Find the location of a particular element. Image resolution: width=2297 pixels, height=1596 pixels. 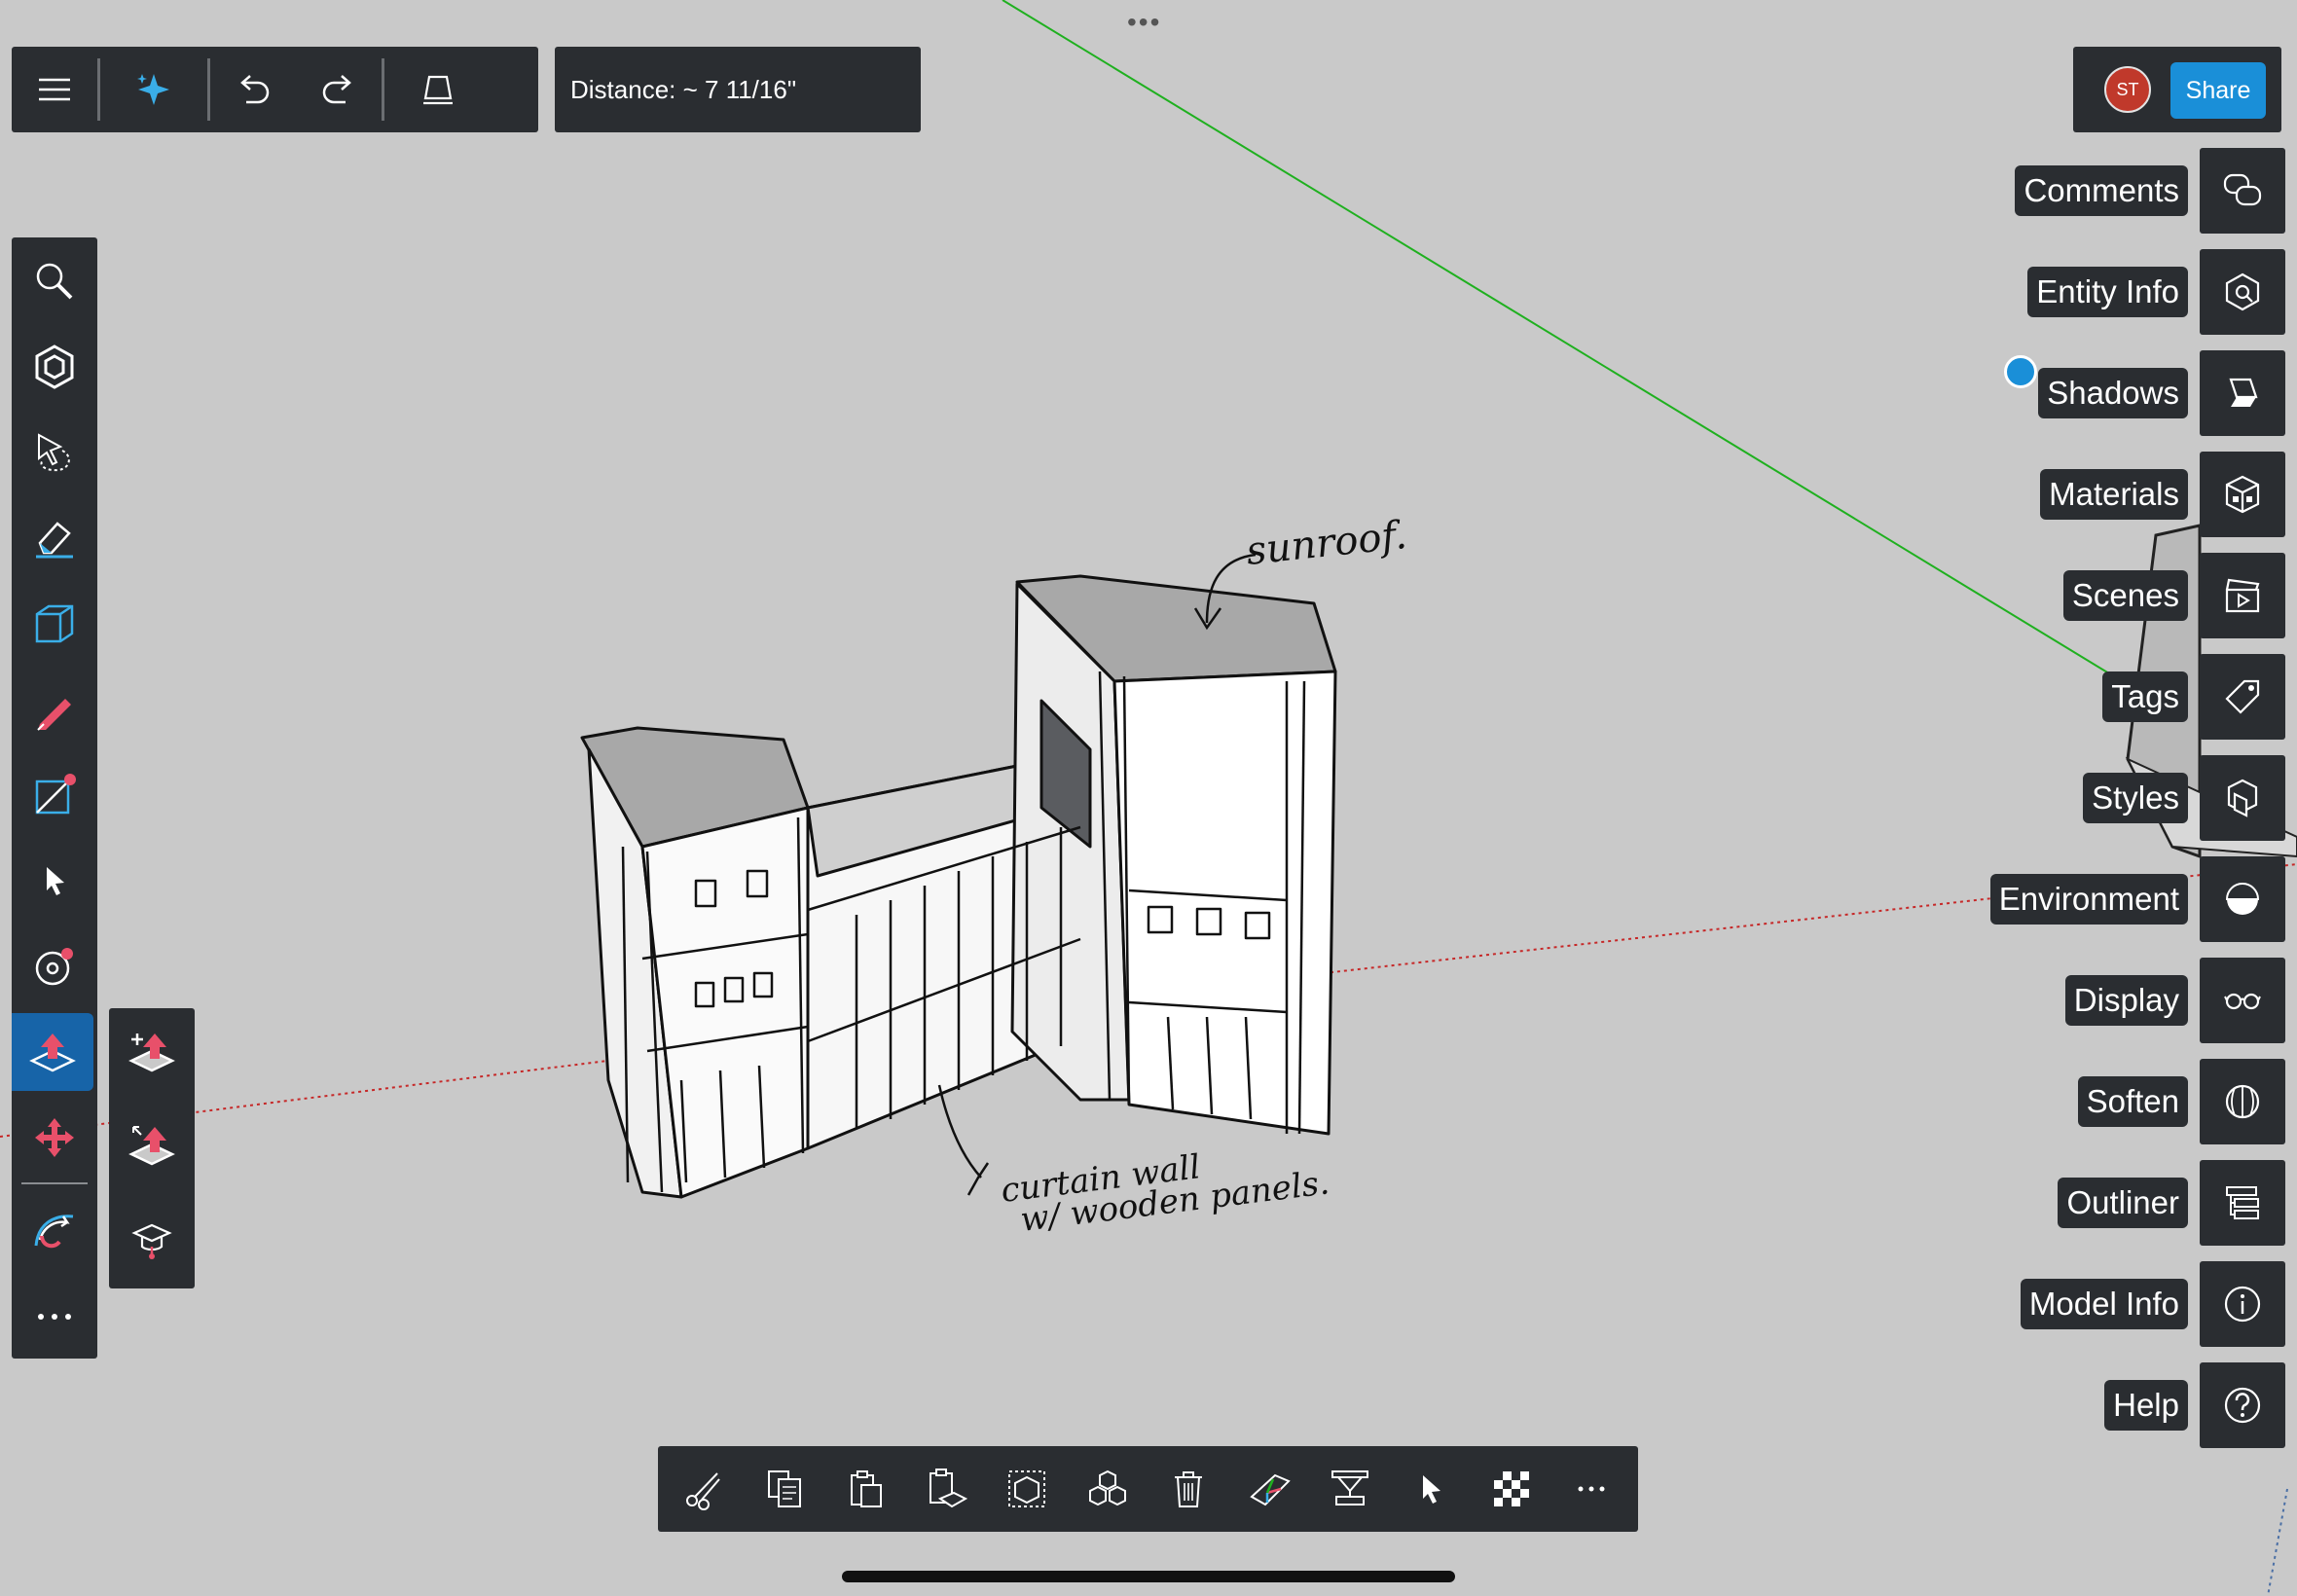

select-tool-button is located at coordinates (55, 881).